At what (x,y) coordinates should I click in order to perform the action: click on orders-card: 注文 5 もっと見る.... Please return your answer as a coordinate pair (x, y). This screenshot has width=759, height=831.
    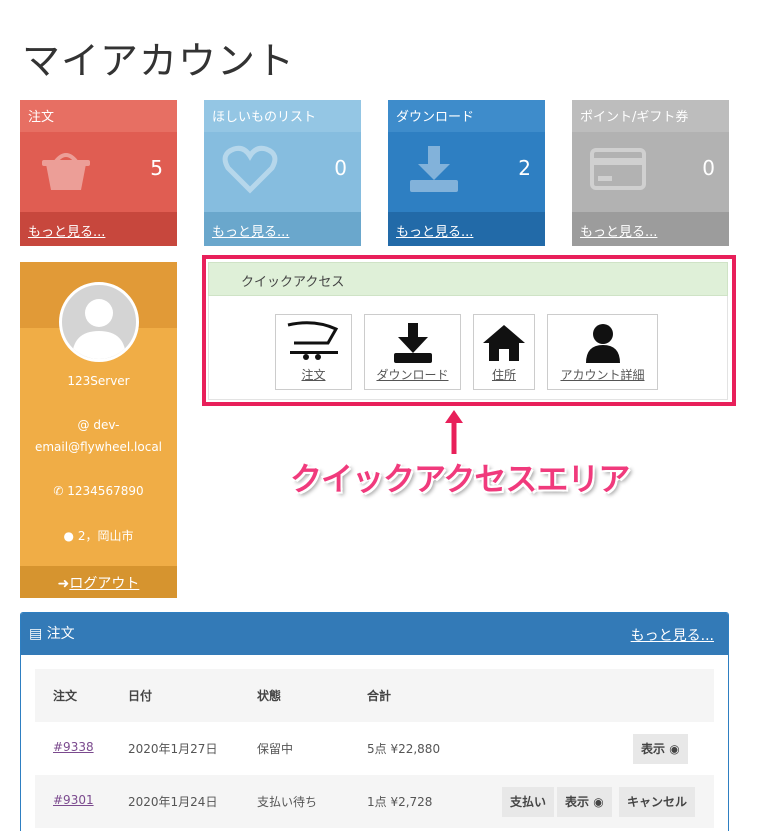
    Looking at the image, I should click on (98, 173).